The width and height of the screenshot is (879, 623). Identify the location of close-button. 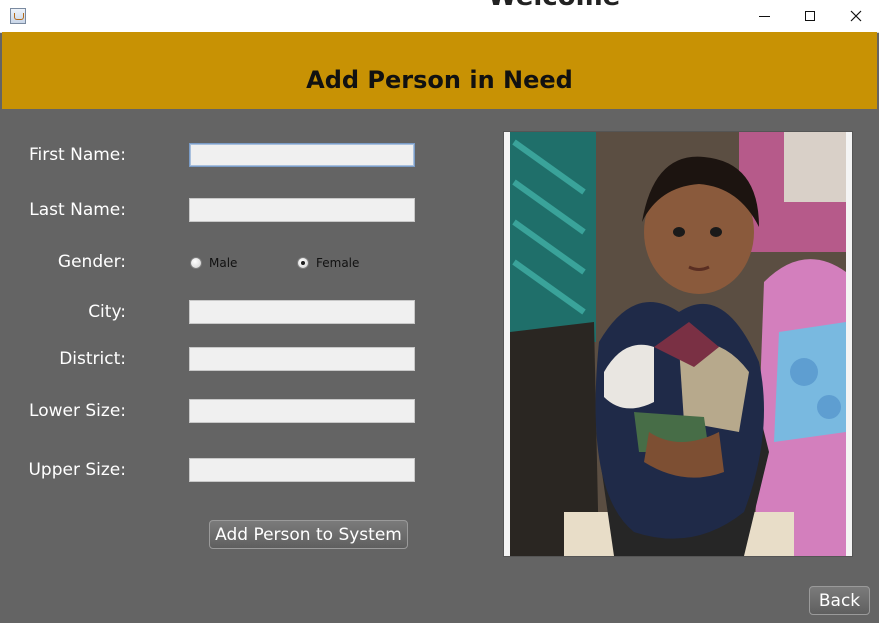
(856, 16).